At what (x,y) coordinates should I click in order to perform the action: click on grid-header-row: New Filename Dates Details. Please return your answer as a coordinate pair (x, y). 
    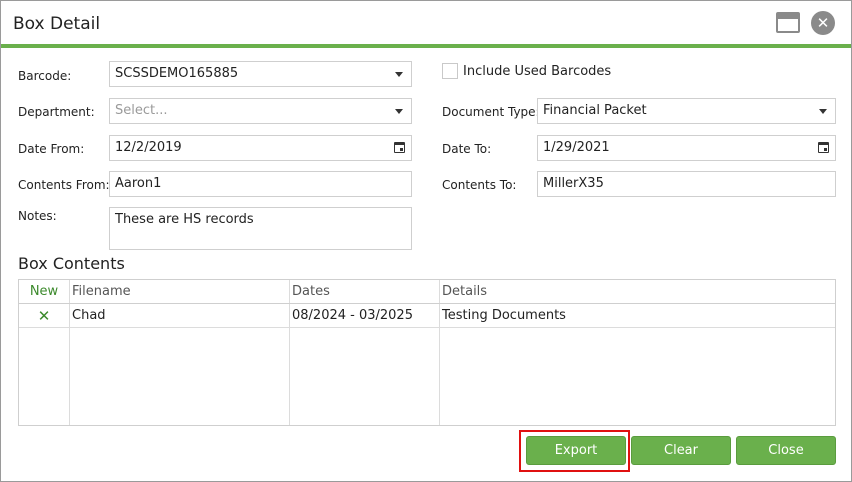
    Looking at the image, I should click on (427, 292).